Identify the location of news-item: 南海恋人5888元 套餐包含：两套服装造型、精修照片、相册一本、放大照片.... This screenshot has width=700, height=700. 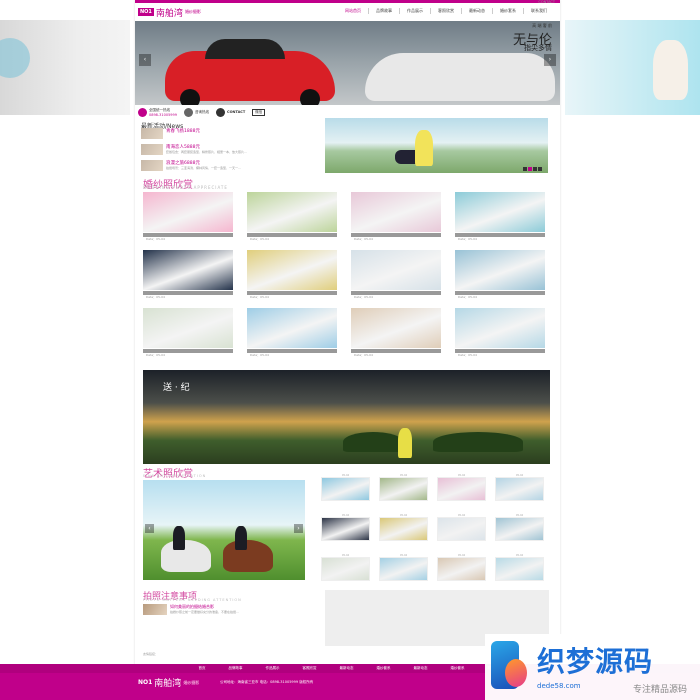
(231, 150).